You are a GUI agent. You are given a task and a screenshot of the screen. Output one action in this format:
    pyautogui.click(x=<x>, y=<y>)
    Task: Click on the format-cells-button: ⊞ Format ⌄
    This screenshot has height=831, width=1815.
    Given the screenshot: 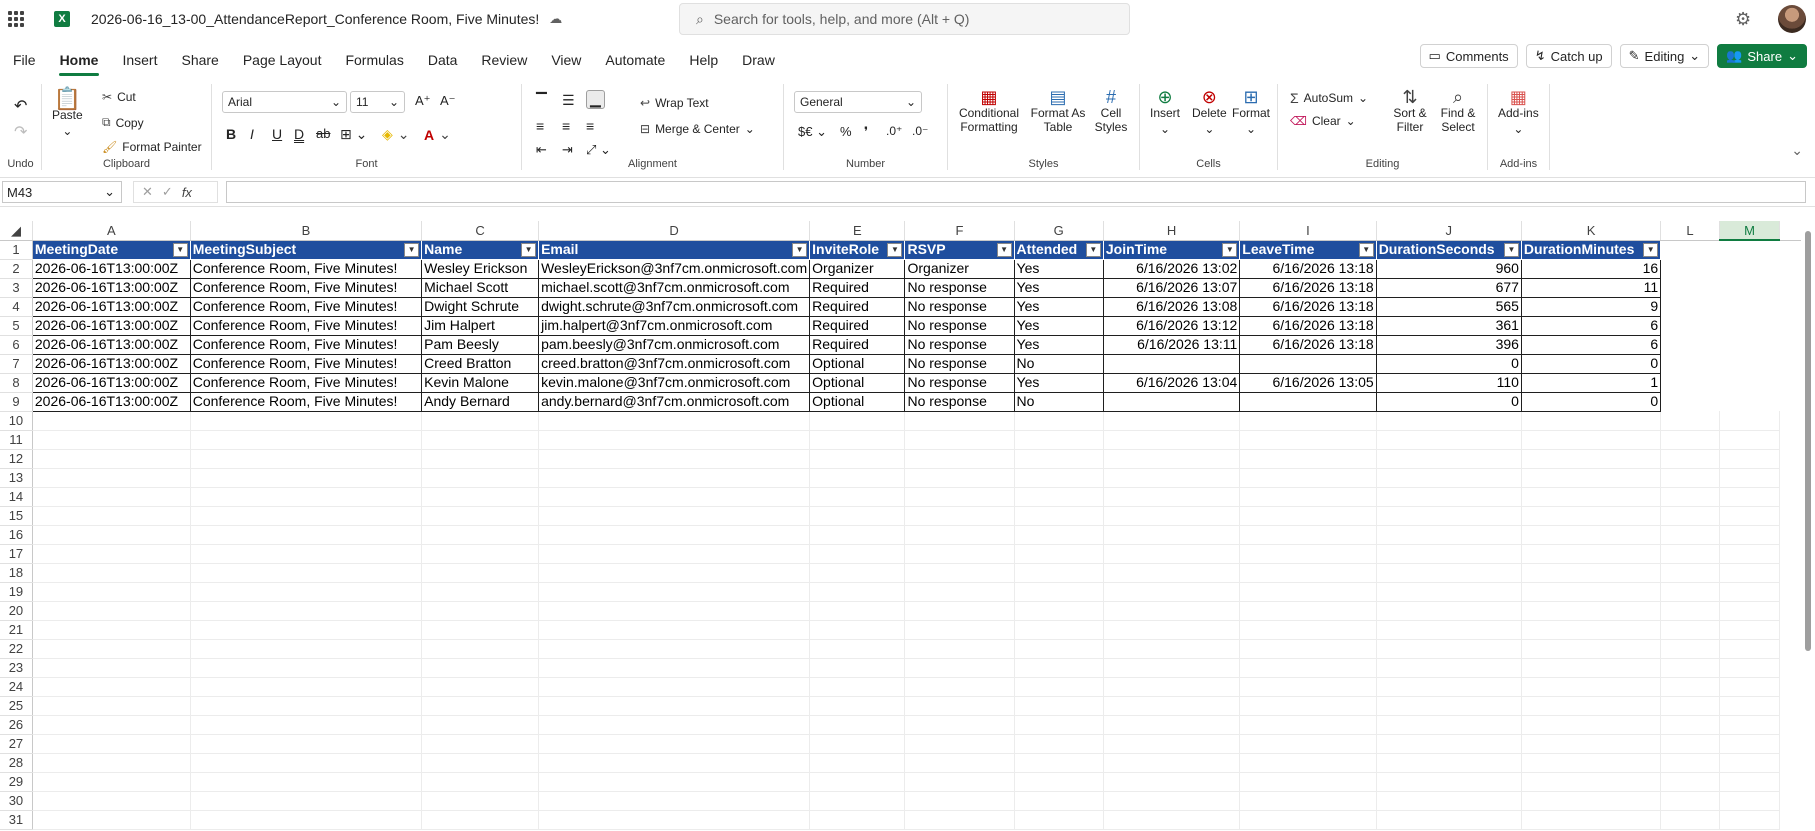 What is the action you would take?
    pyautogui.click(x=1251, y=112)
    